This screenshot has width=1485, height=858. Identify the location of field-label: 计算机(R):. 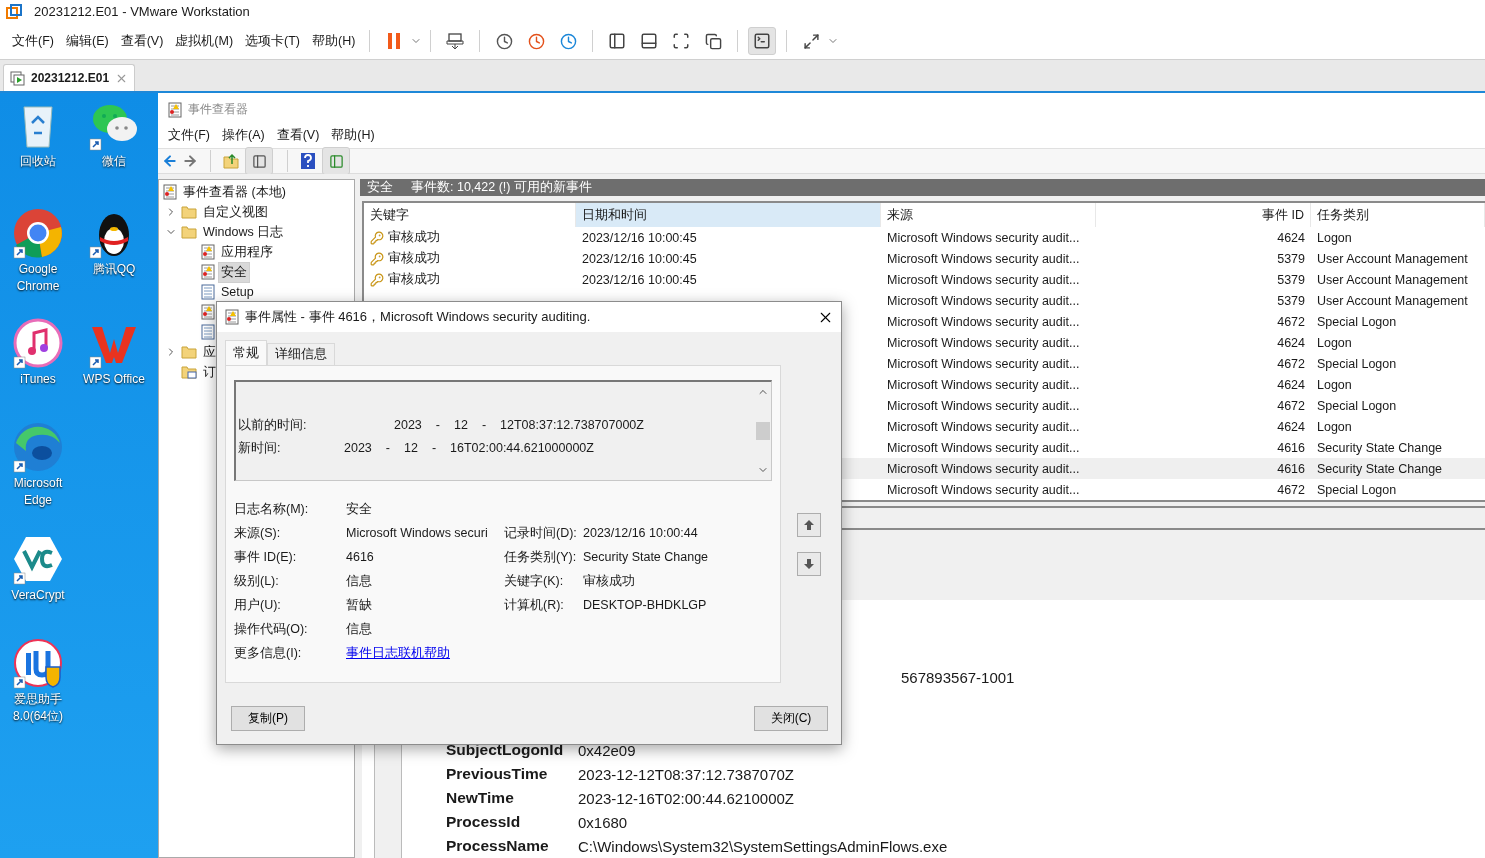
(534, 605).